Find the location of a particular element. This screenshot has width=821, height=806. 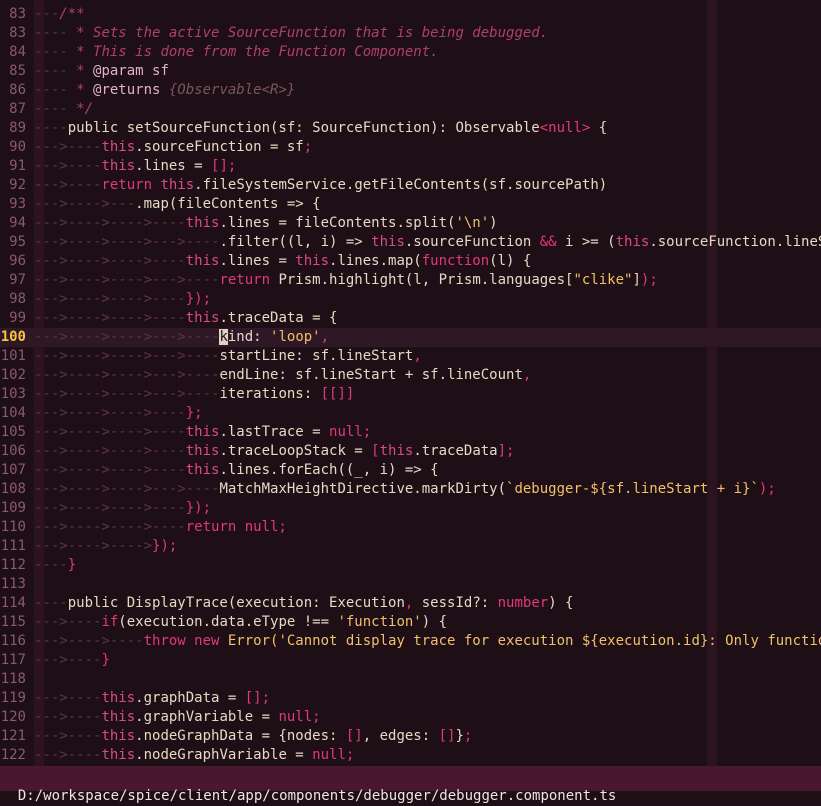

line-number: 106 is located at coordinates (13, 451).